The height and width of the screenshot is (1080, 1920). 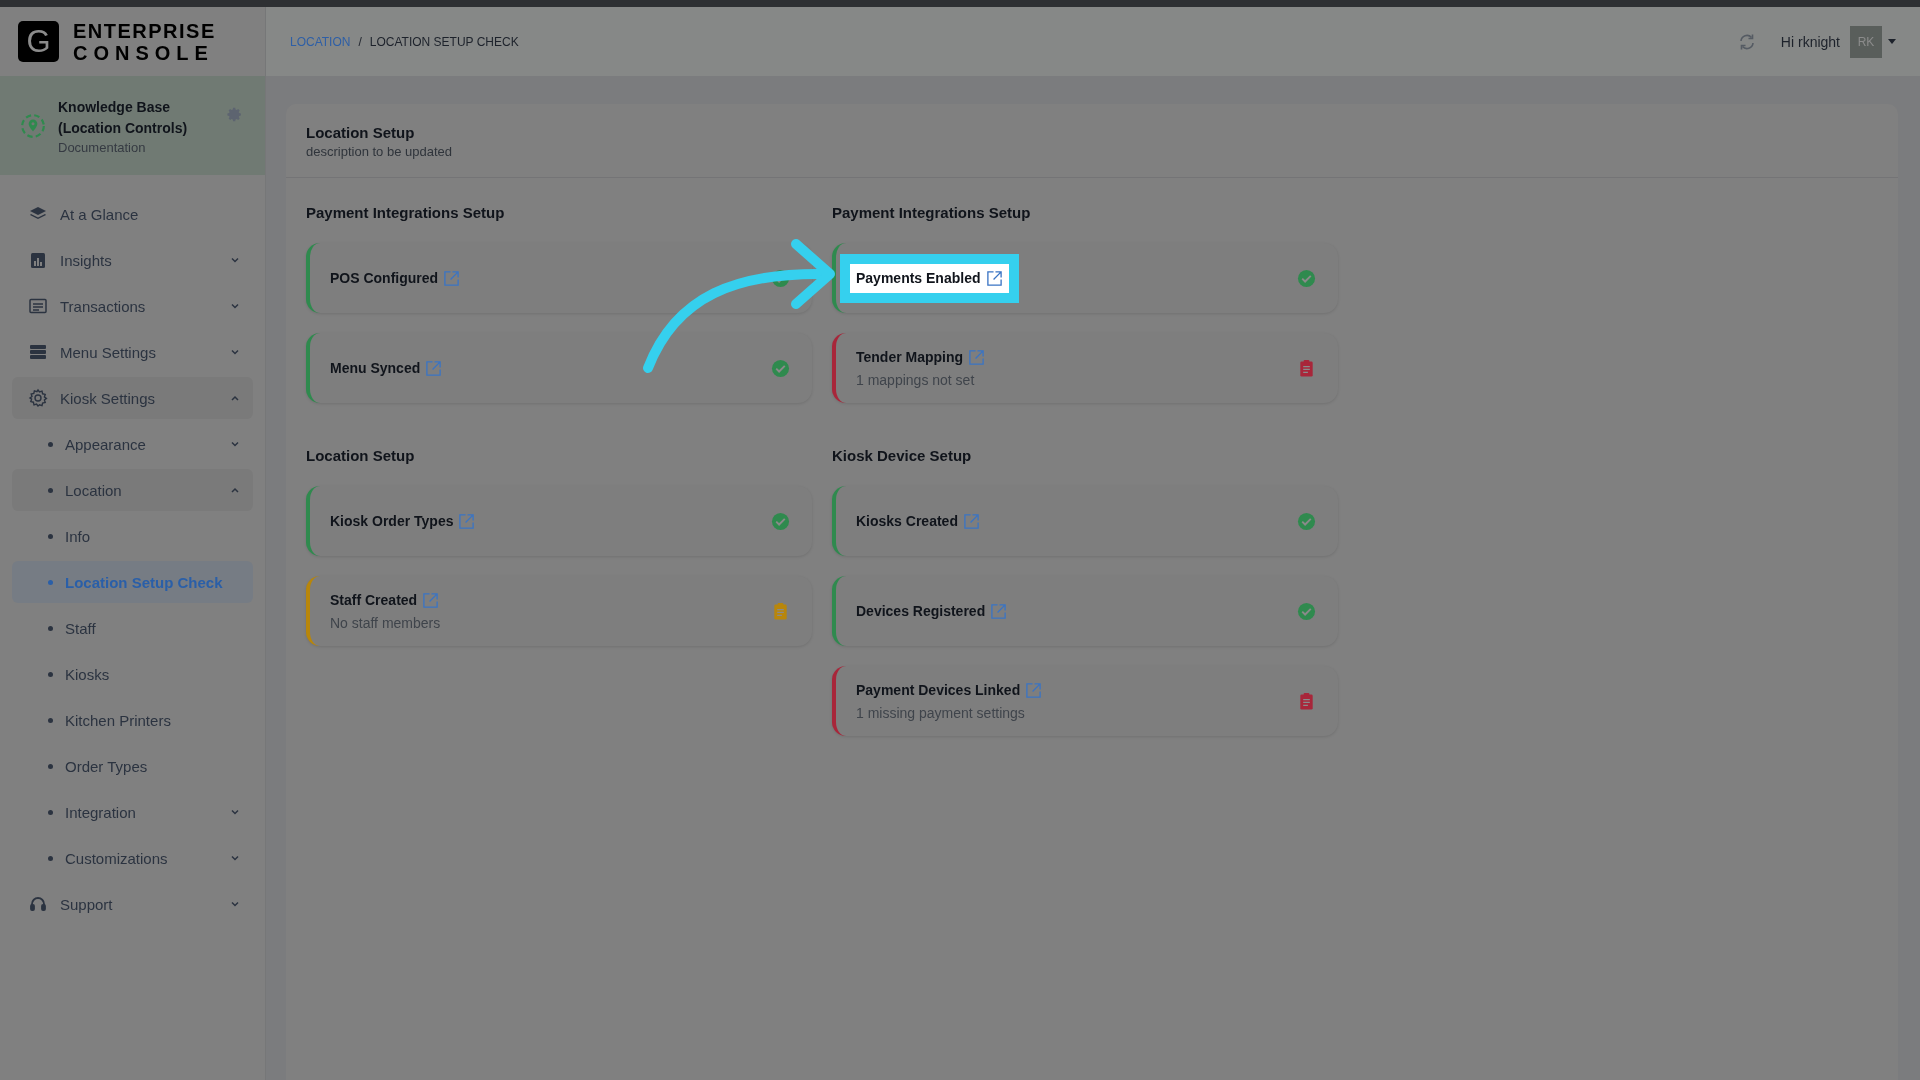 I want to click on sidebar-item: Order Types, so click(x=132, y=766).